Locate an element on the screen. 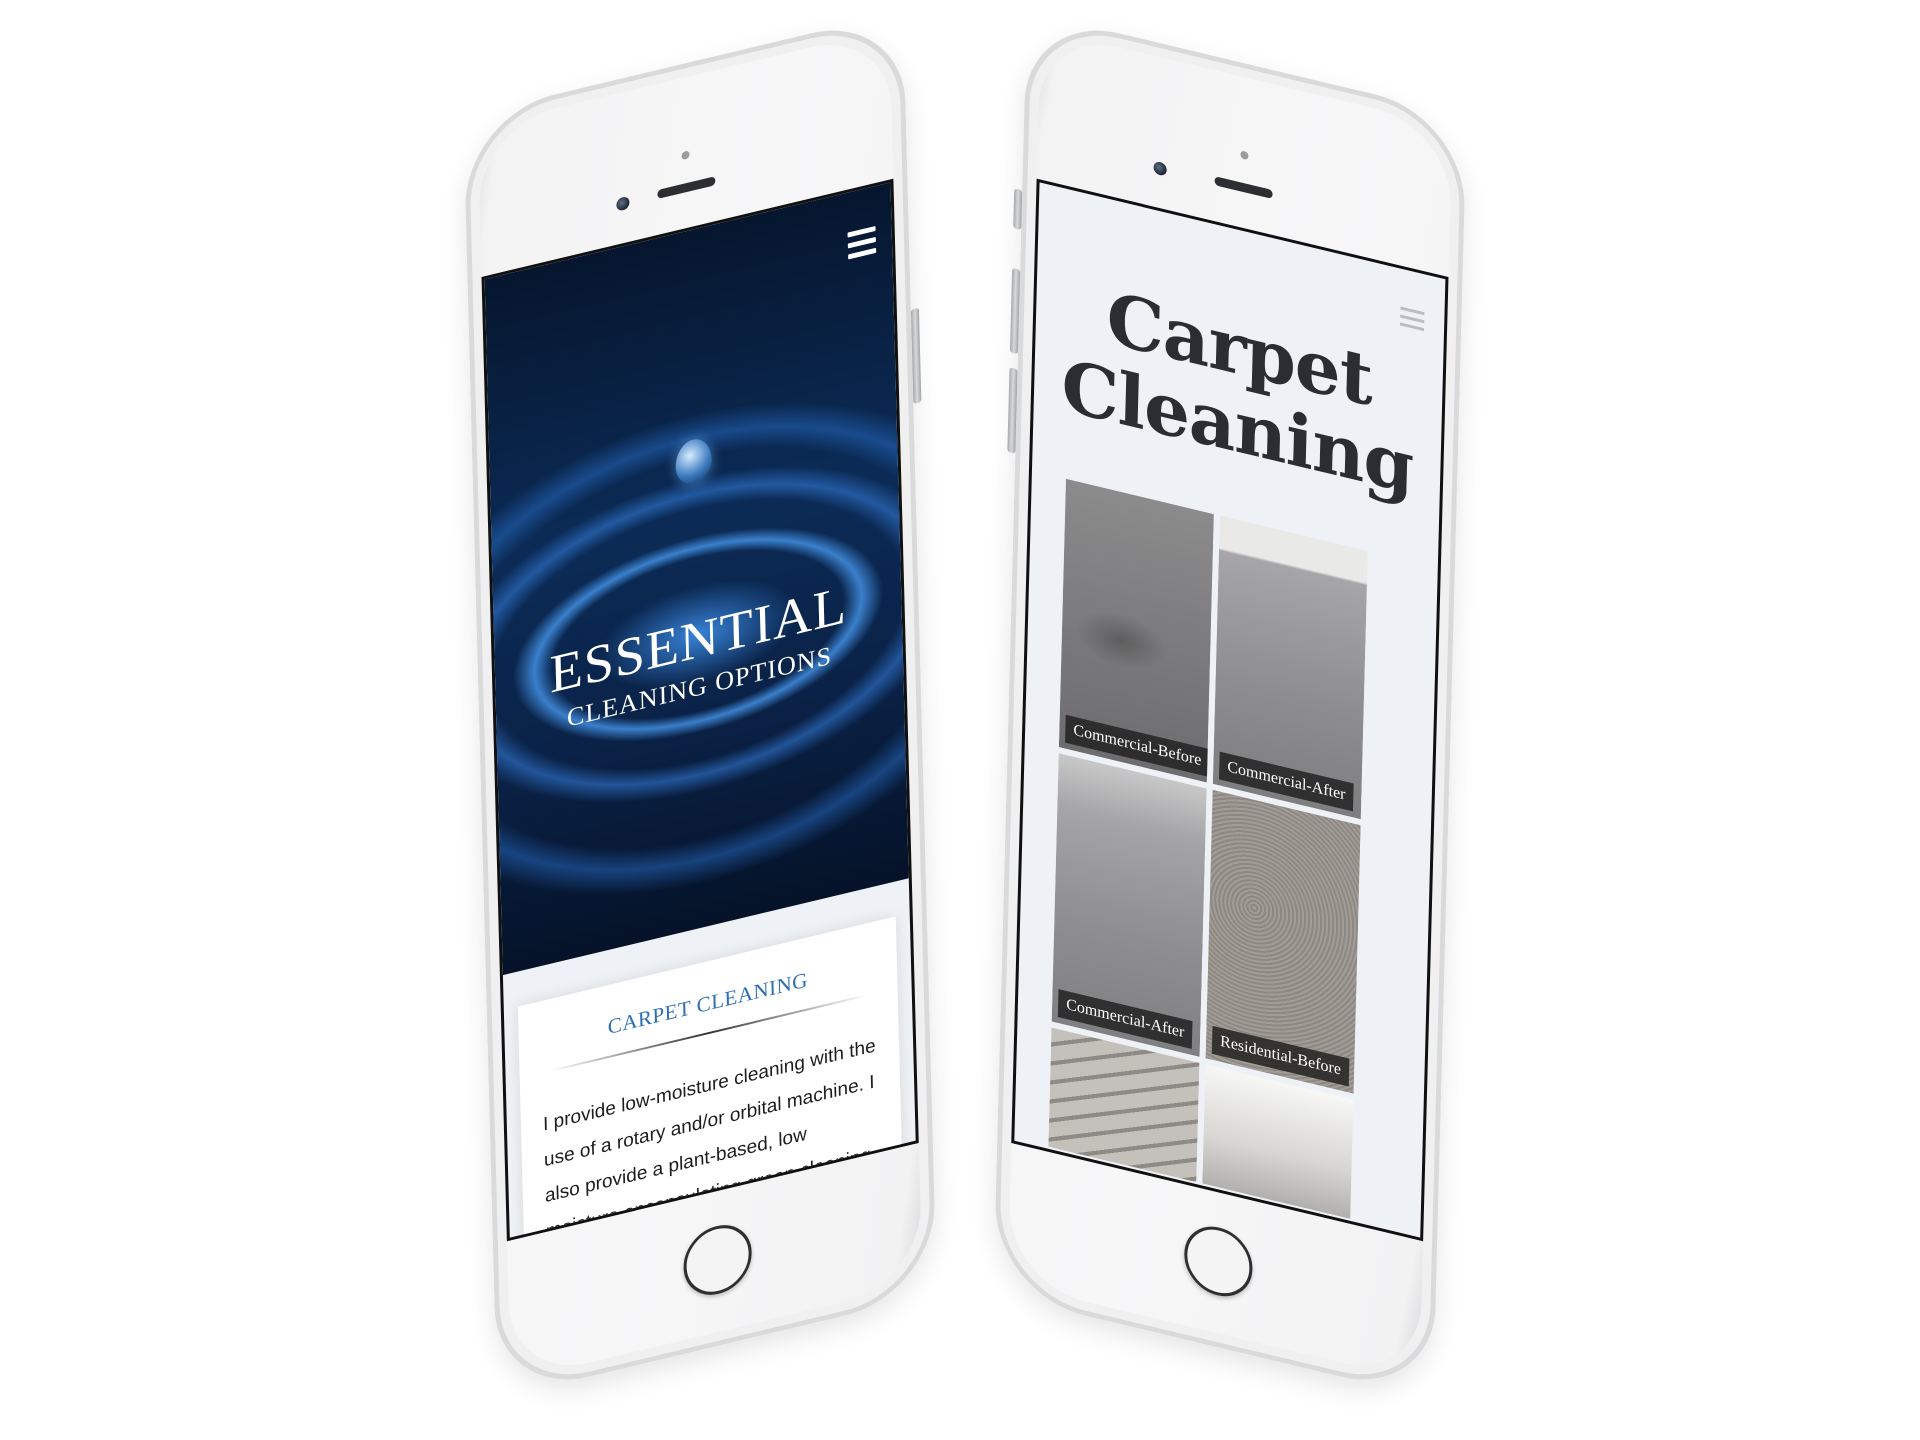 This screenshot has width=1920, height=1440. hero-banner: ESSENTIAL CLEANING OPTIONS is located at coordinates (696, 579).